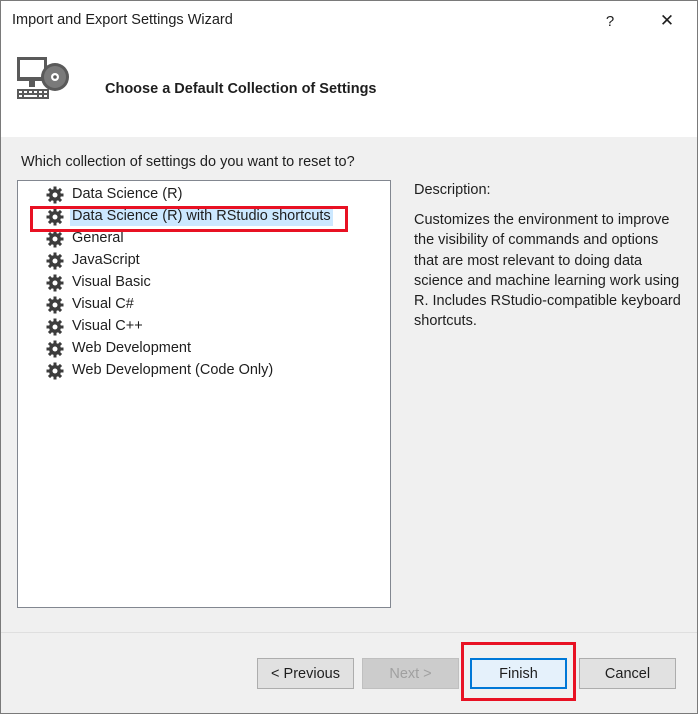 This screenshot has width=698, height=714. I want to click on list-item-selected: Data Science (R) with RStudio shortcuts, so click(189, 216).